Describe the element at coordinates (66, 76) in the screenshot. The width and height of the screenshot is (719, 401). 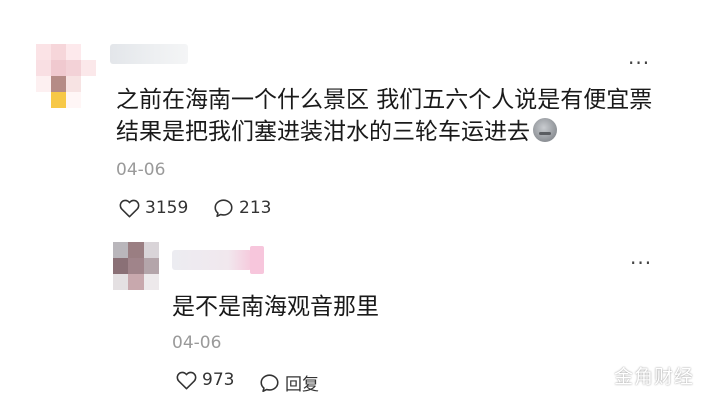
I see `commenter-avatar` at that location.